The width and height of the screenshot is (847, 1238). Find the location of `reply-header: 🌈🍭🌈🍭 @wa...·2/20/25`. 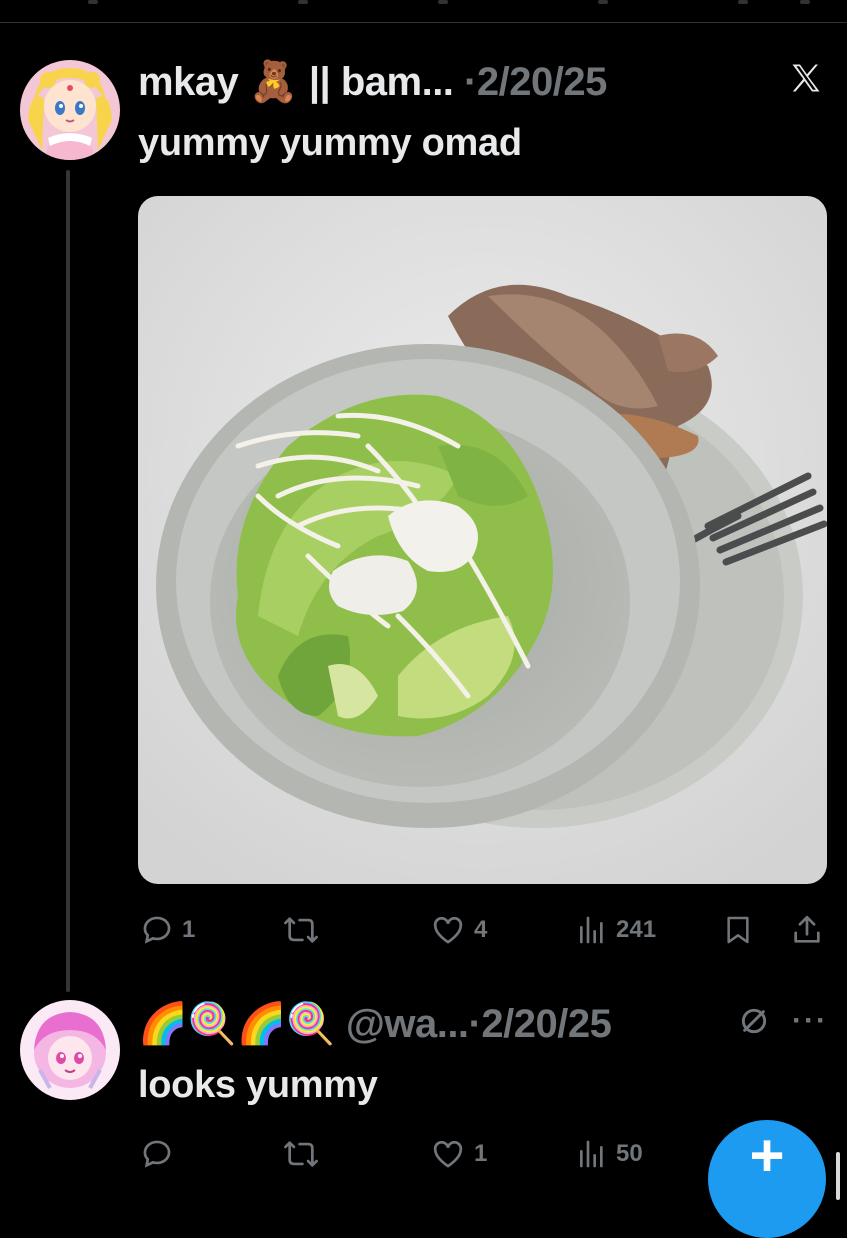

reply-header: 🌈🍭🌈🍭 @wa...·2/20/25 is located at coordinates (375, 1023).